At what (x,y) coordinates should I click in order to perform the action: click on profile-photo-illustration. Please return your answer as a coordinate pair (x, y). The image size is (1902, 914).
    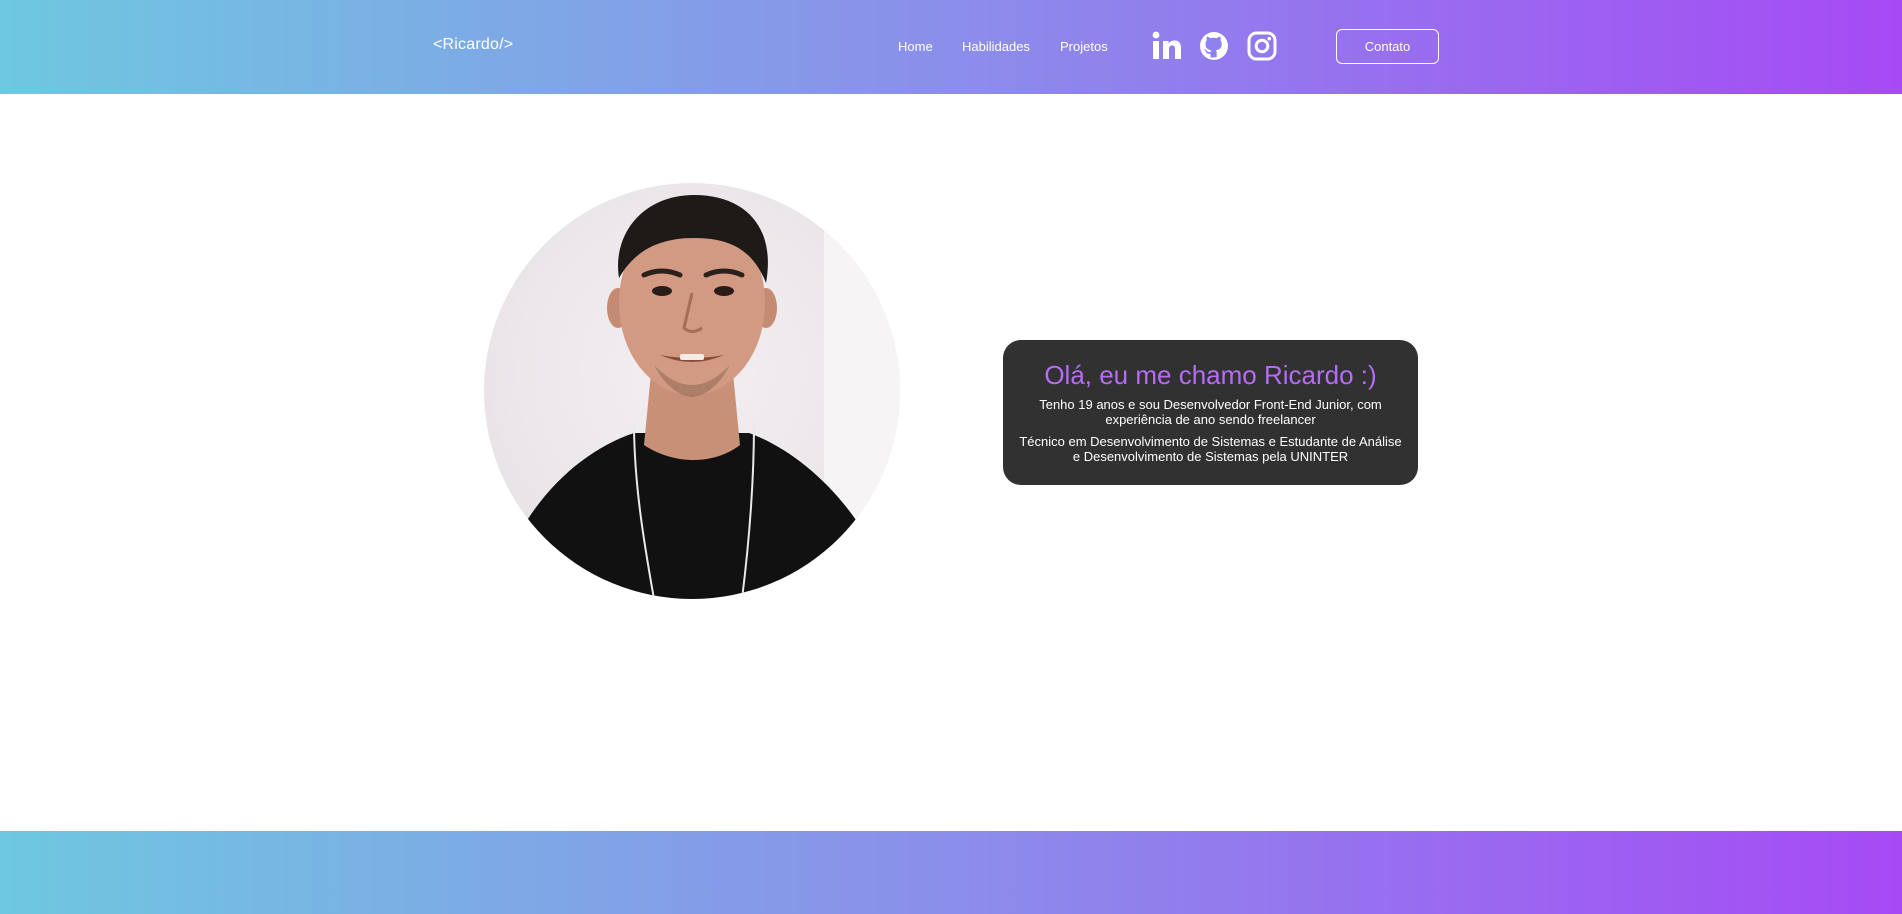
    Looking at the image, I should click on (697, 391).